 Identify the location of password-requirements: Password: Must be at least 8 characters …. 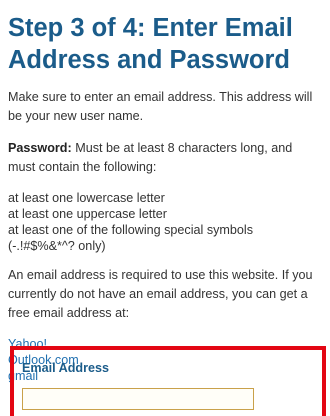
(164, 158).